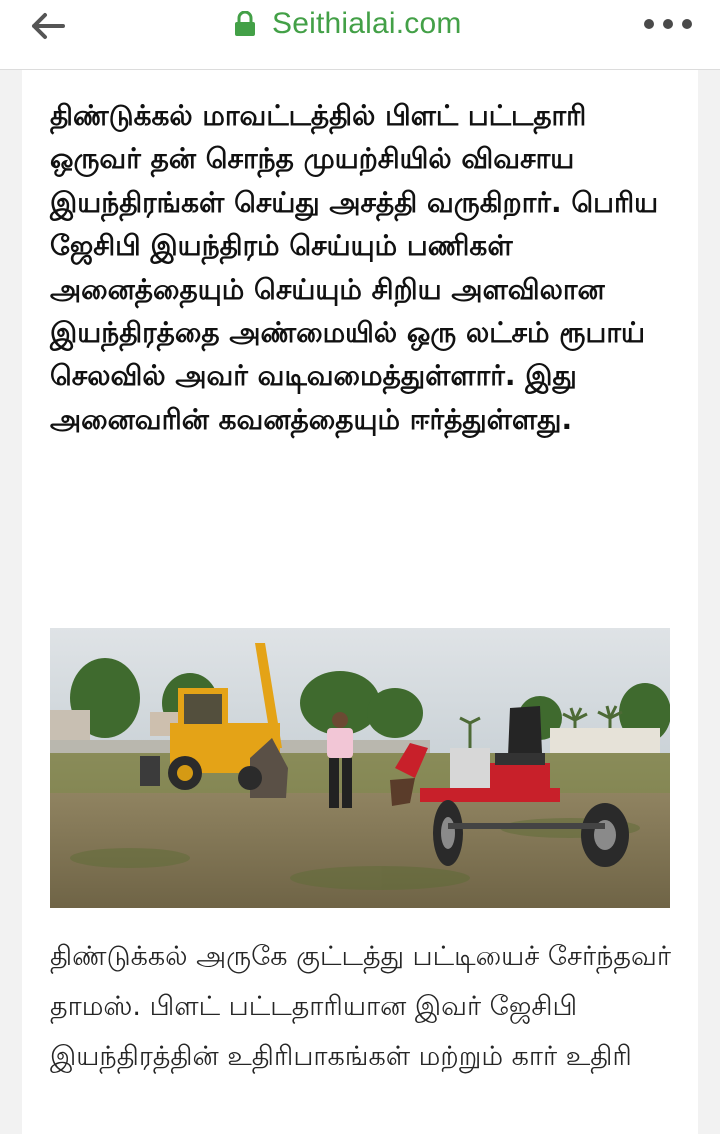  I want to click on address-bar: Seithialai.com, so click(348, 24).